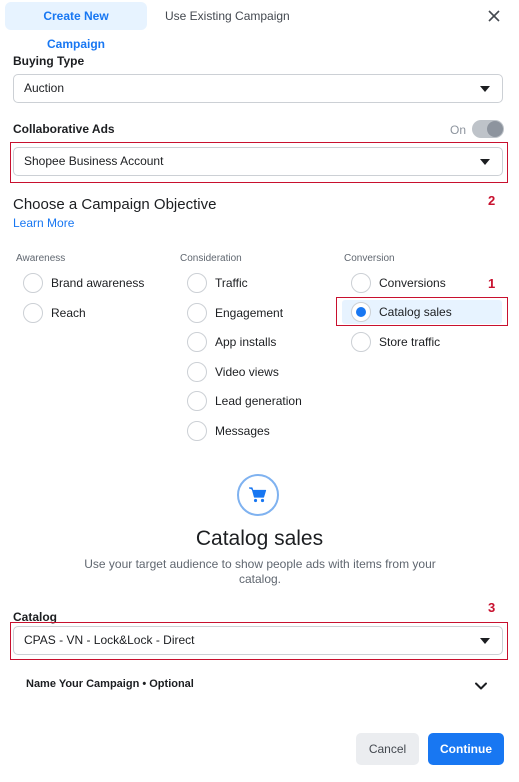 The height and width of the screenshot is (782, 519). I want to click on collaborative-ads-account-value: Shopee Business Account, so click(94, 161).